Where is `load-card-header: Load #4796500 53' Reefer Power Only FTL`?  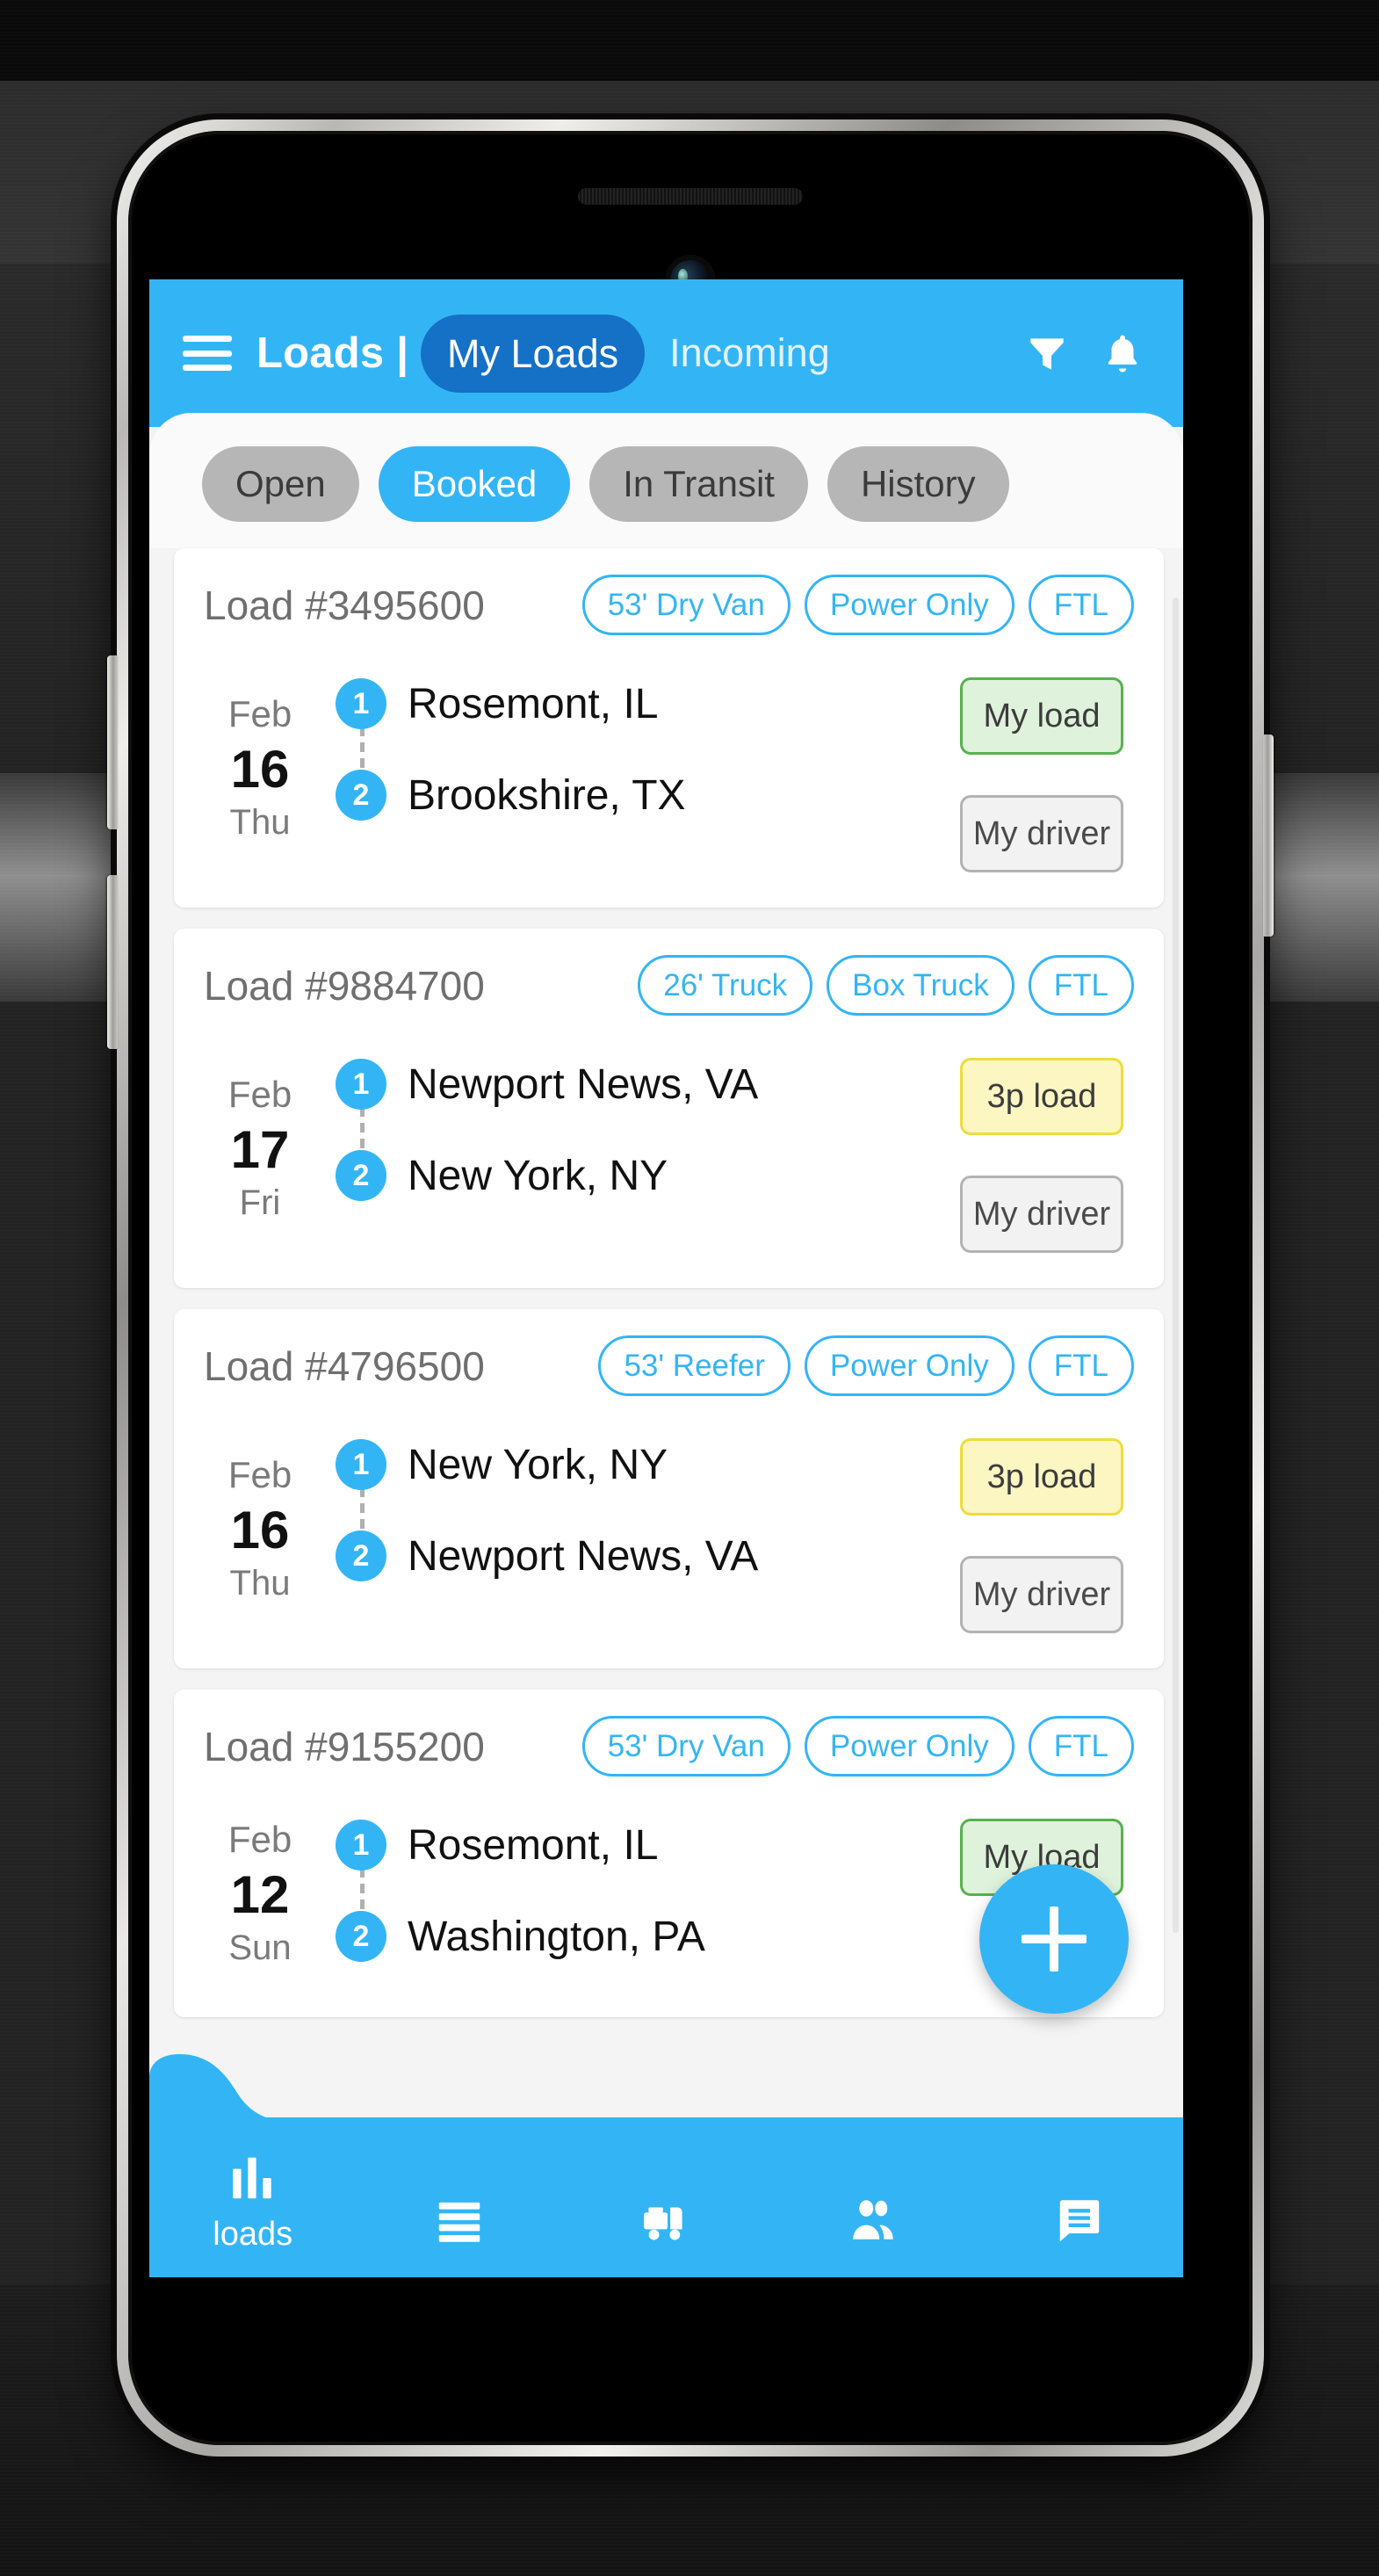
load-card-header: Load #4796500 53' Reefer Power Only FTL is located at coordinates (669, 1365).